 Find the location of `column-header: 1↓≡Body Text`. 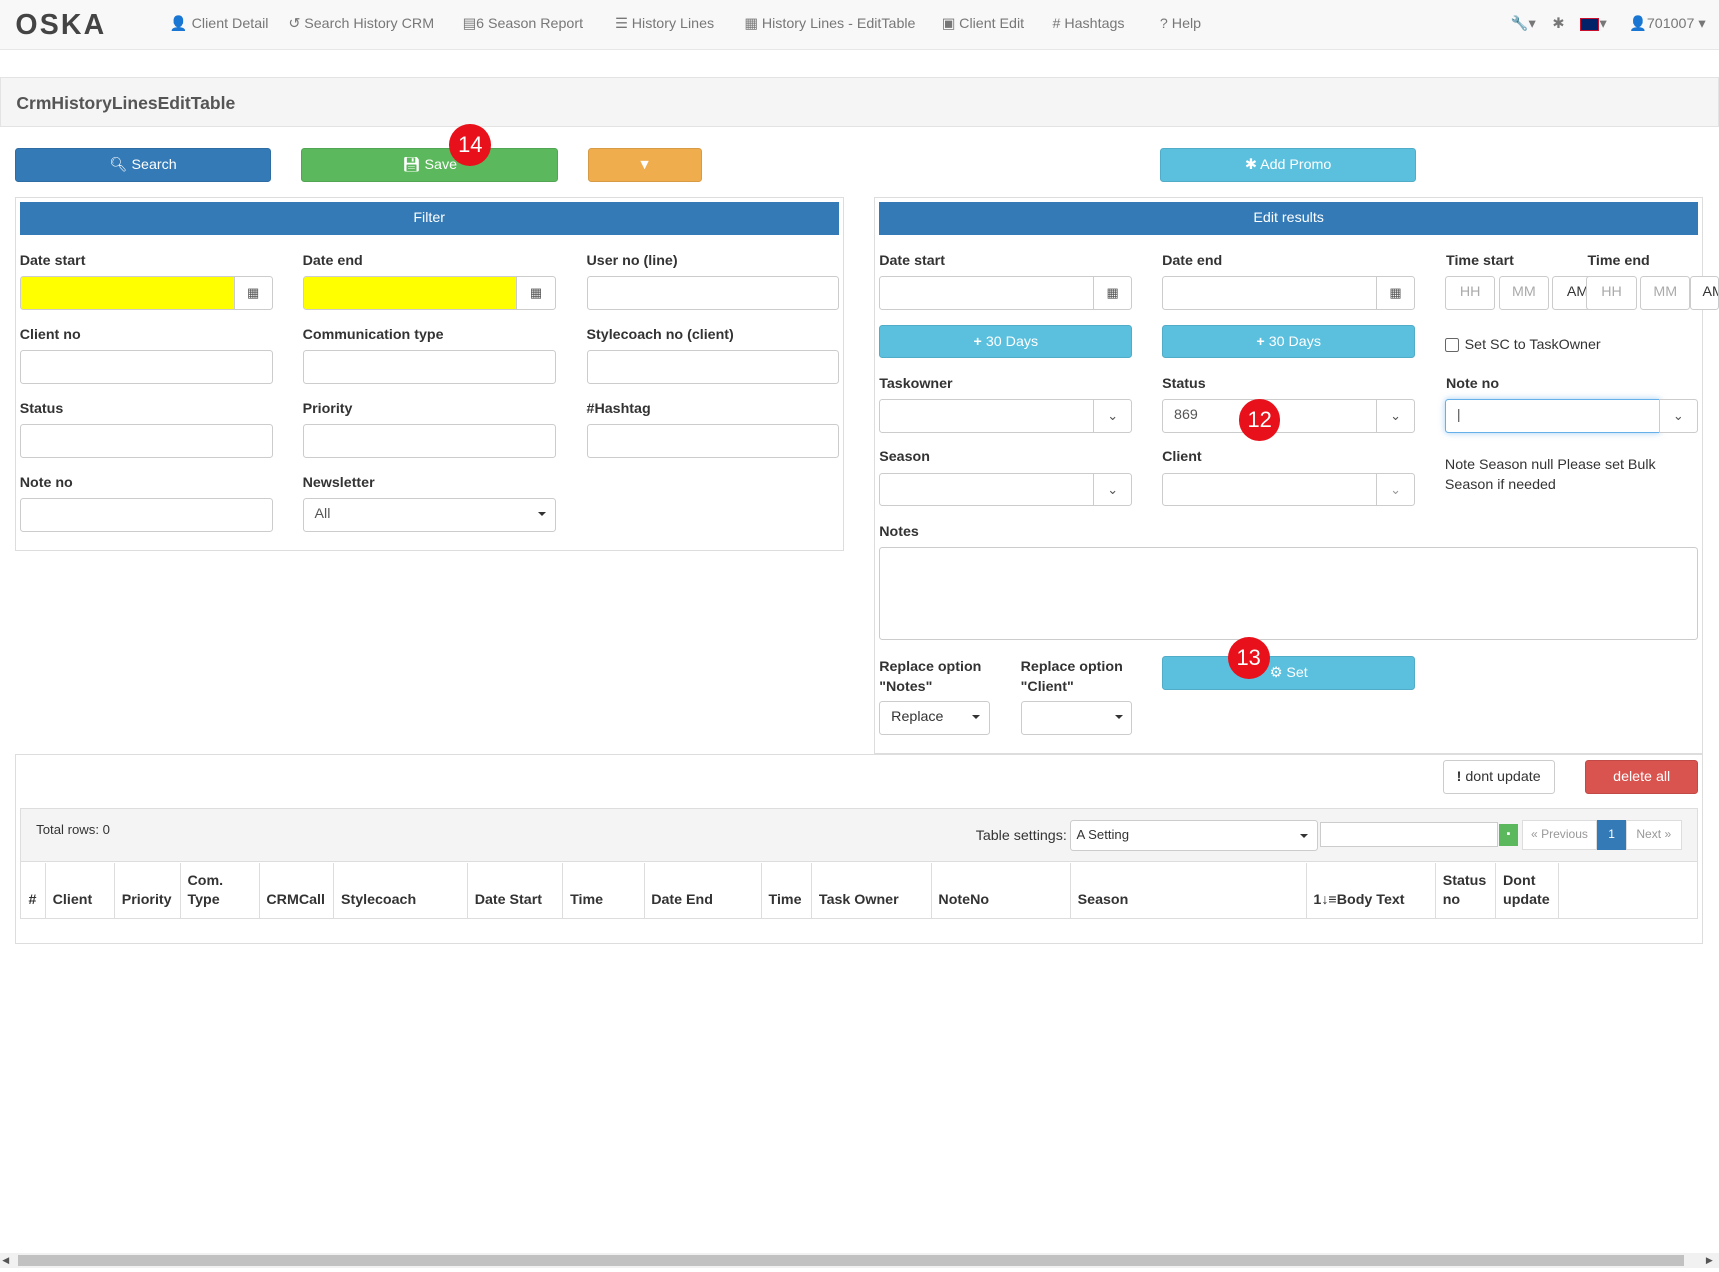

column-header: 1↓≡Body Text is located at coordinates (1372, 901).